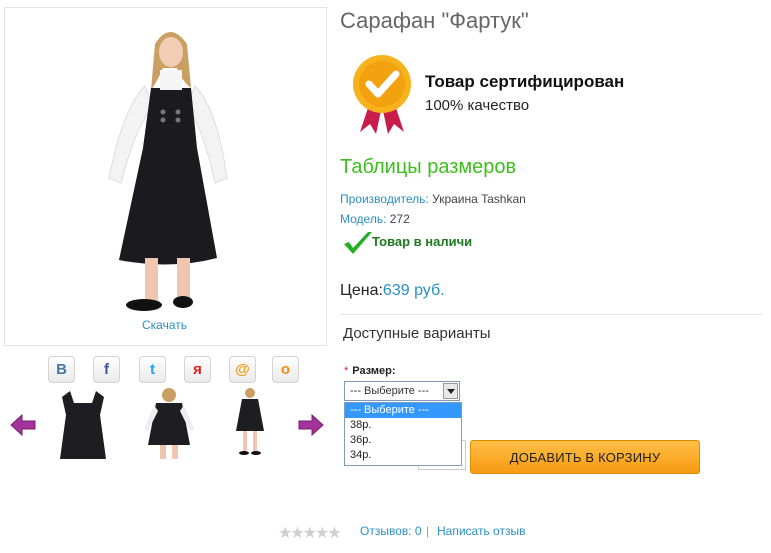 The height and width of the screenshot is (553, 771). I want to click on divider, so click(551, 314).